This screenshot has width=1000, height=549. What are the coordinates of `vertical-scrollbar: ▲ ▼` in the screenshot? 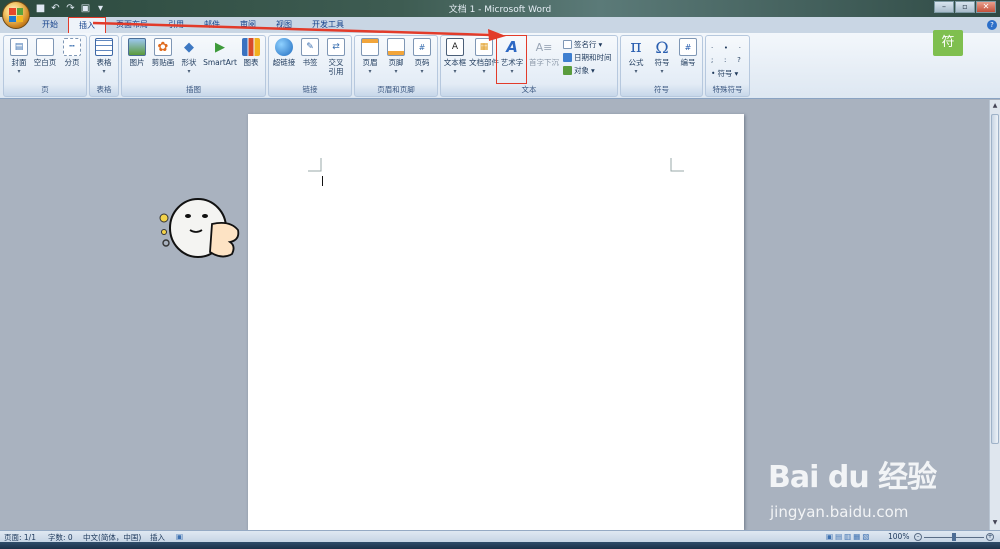 It's located at (994, 315).